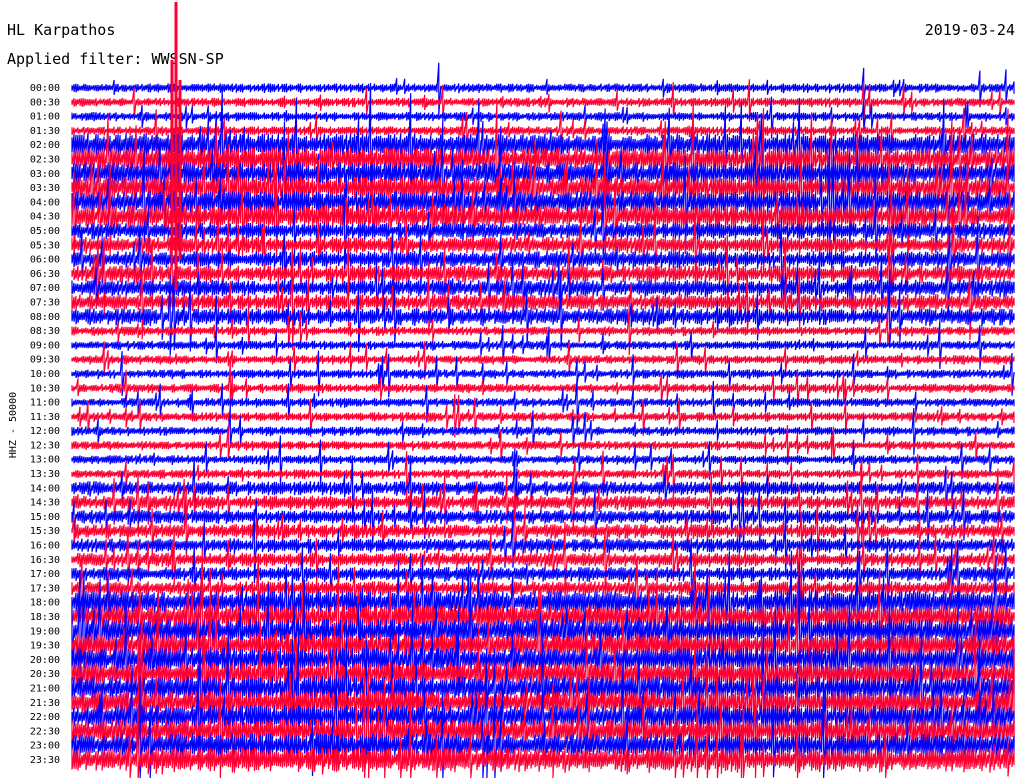  I want to click on time-tick-label: 05:30, so click(45, 245).